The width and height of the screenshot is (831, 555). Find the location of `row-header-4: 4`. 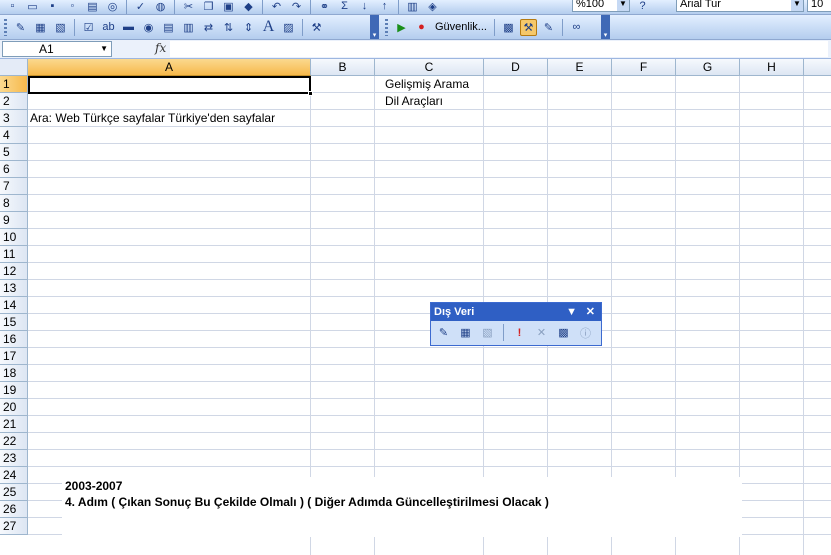

row-header-4: 4 is located at coordinates (14, 135).